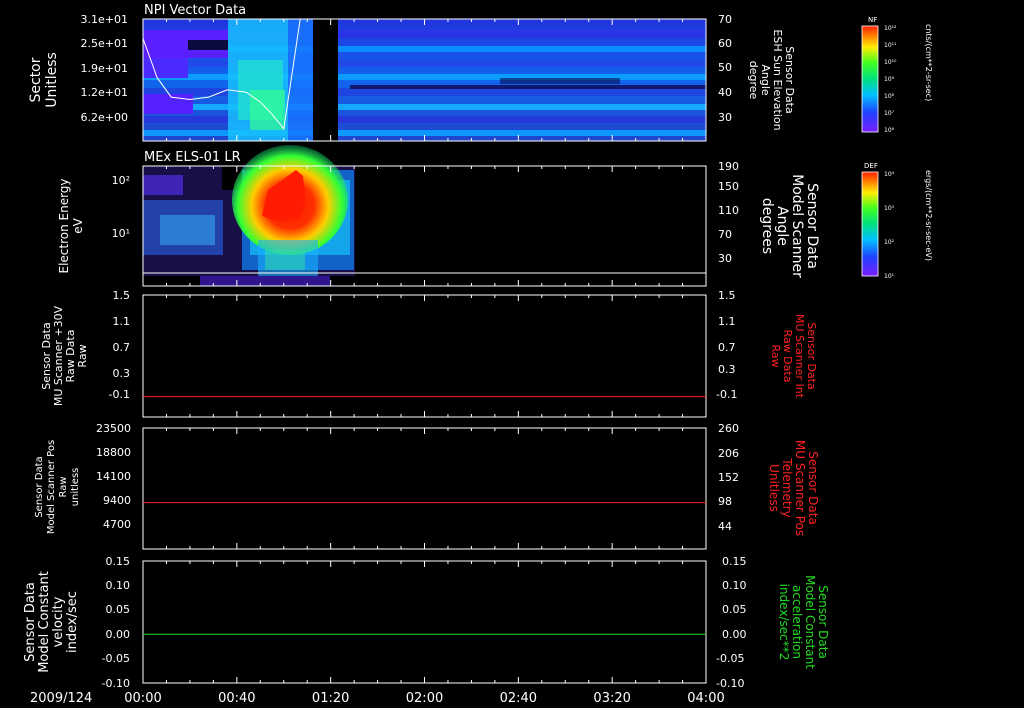 This screenshot has width=1024, height=708. Describe the element at coordinates (889, 208) in the screenshot. I see `colorbar-tick: 10³` at that location.